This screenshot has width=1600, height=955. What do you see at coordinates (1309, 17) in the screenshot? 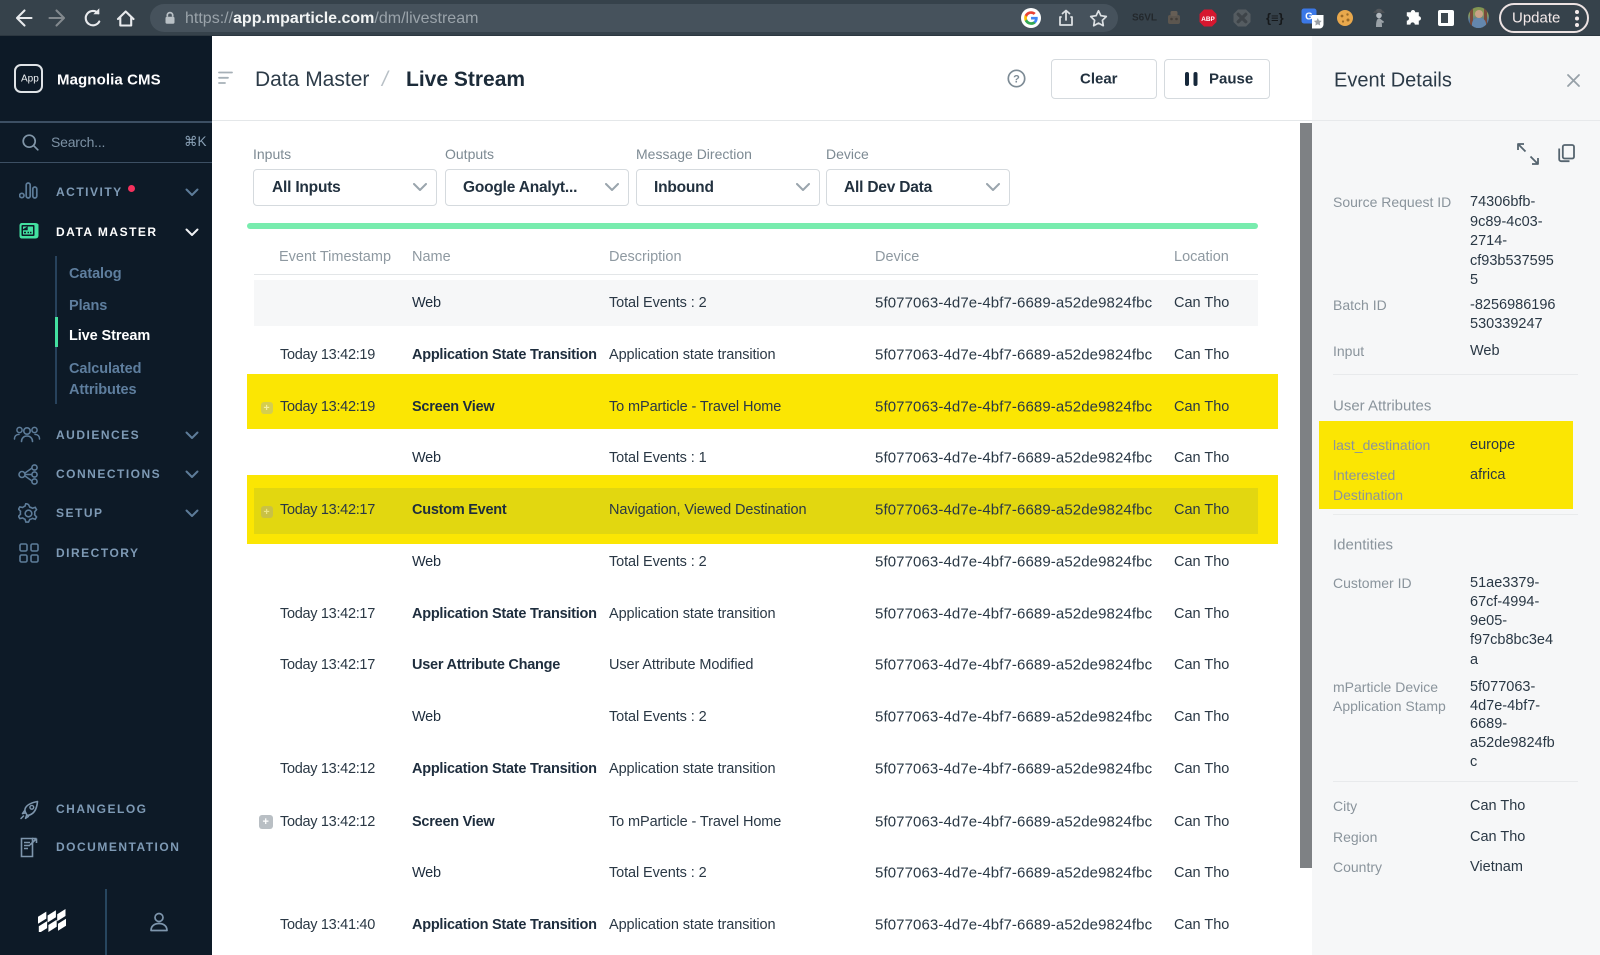
I see `svg-text: G` at bounding box center [1309, 17].